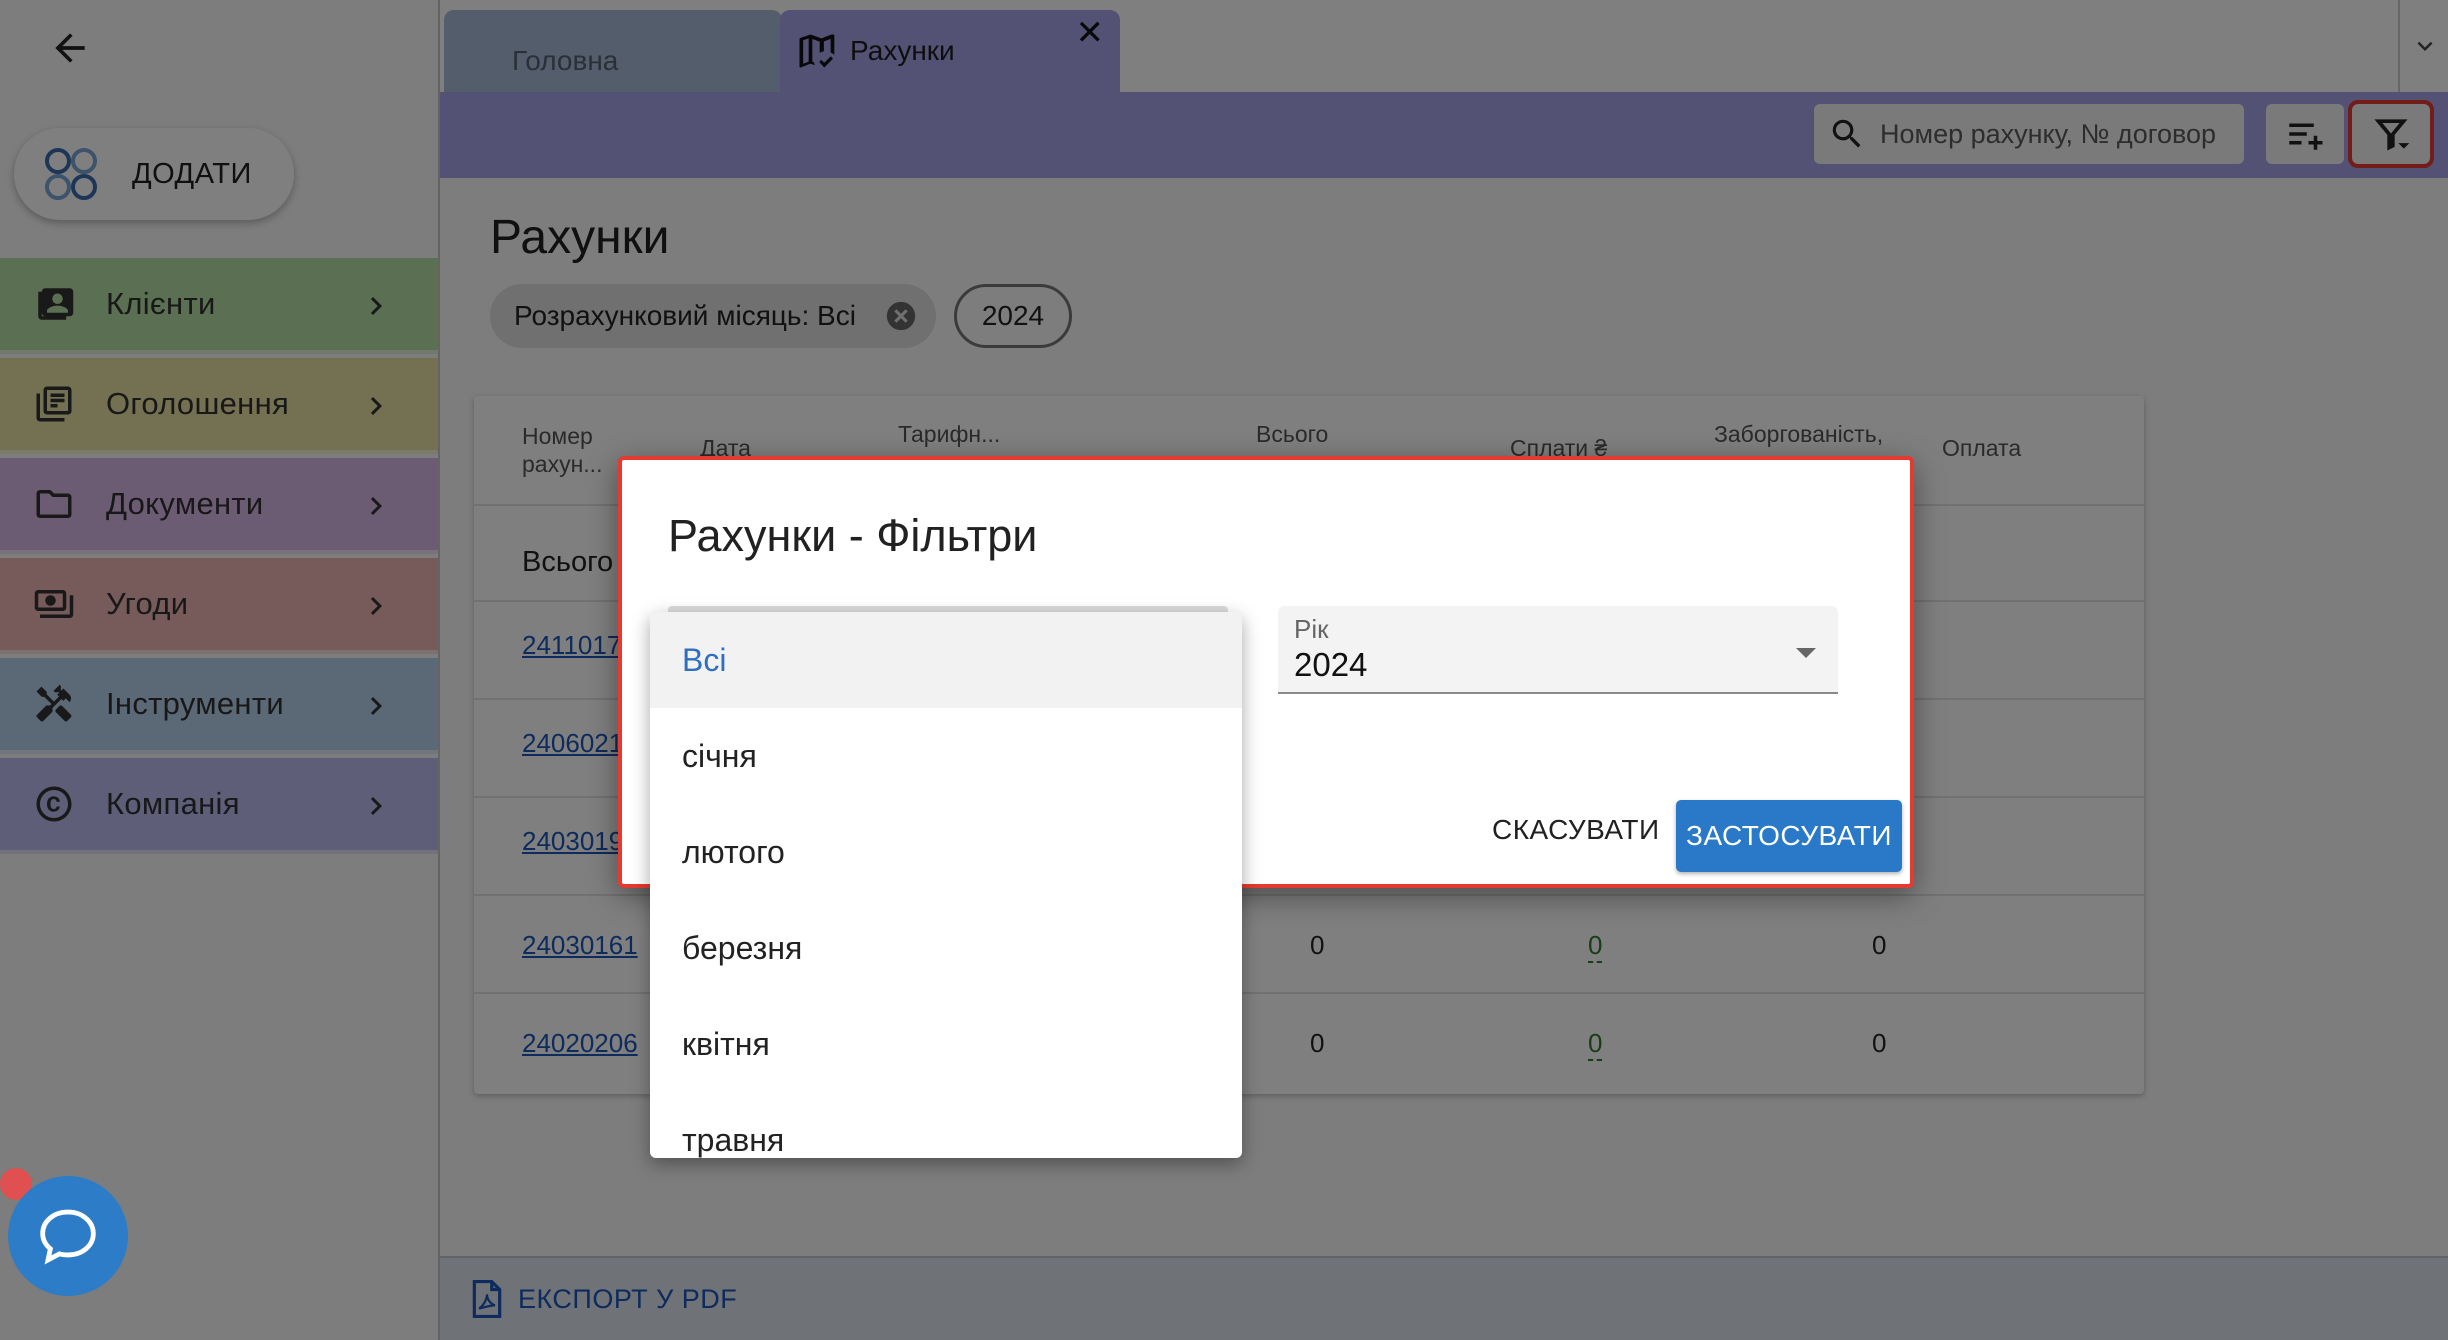 The width and height of the screenshot is (2448, 1340). I want to click on option-label: лютого, so click(733, 851).